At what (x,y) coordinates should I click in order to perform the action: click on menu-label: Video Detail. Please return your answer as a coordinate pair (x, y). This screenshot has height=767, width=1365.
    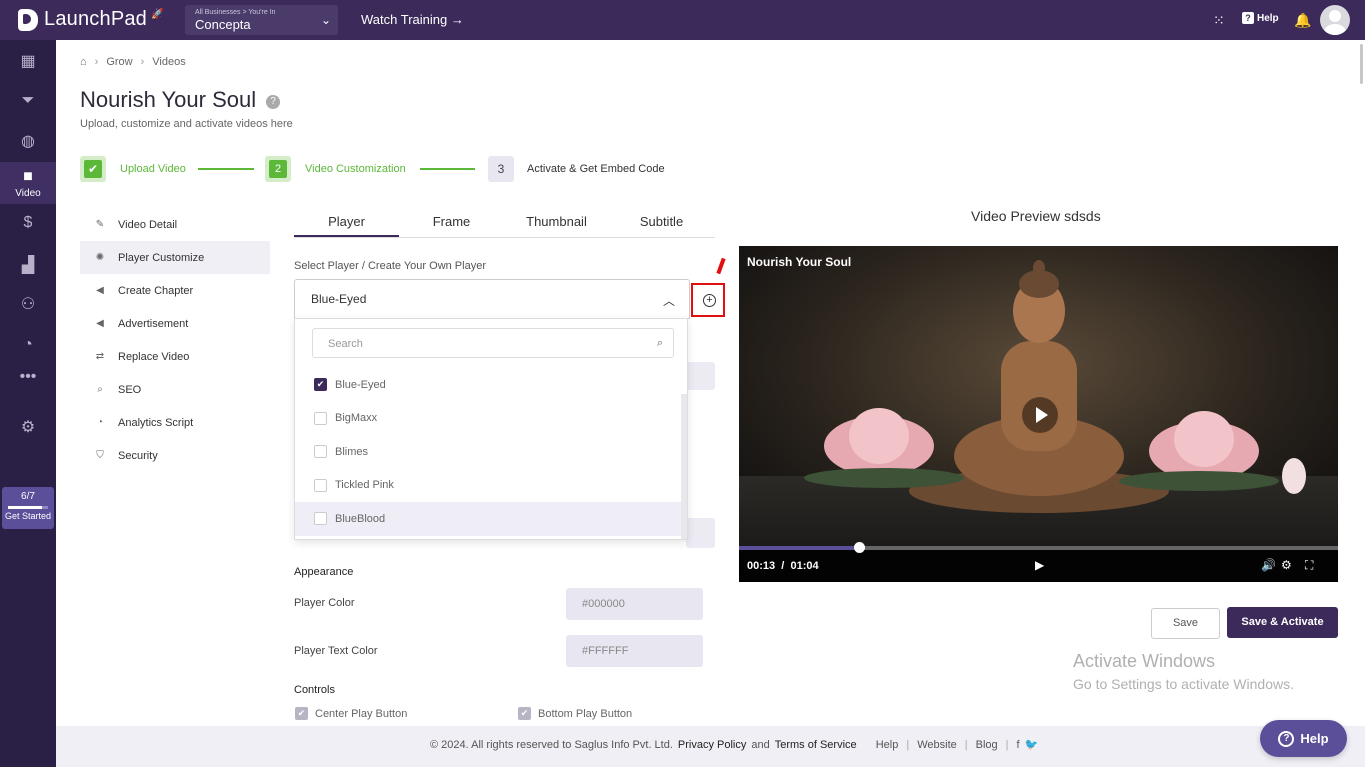
    Looking at the image, I should click on (148, 224).